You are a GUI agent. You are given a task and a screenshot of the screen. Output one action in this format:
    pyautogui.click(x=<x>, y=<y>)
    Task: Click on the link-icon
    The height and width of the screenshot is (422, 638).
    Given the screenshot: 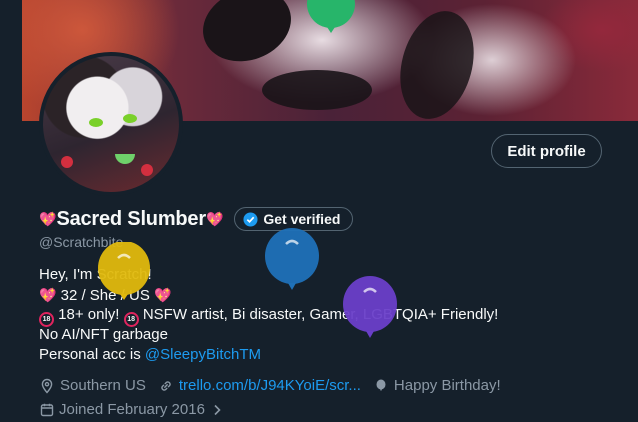 What is the action you would take?
    pyautogui.click(x=166, y=385)
    